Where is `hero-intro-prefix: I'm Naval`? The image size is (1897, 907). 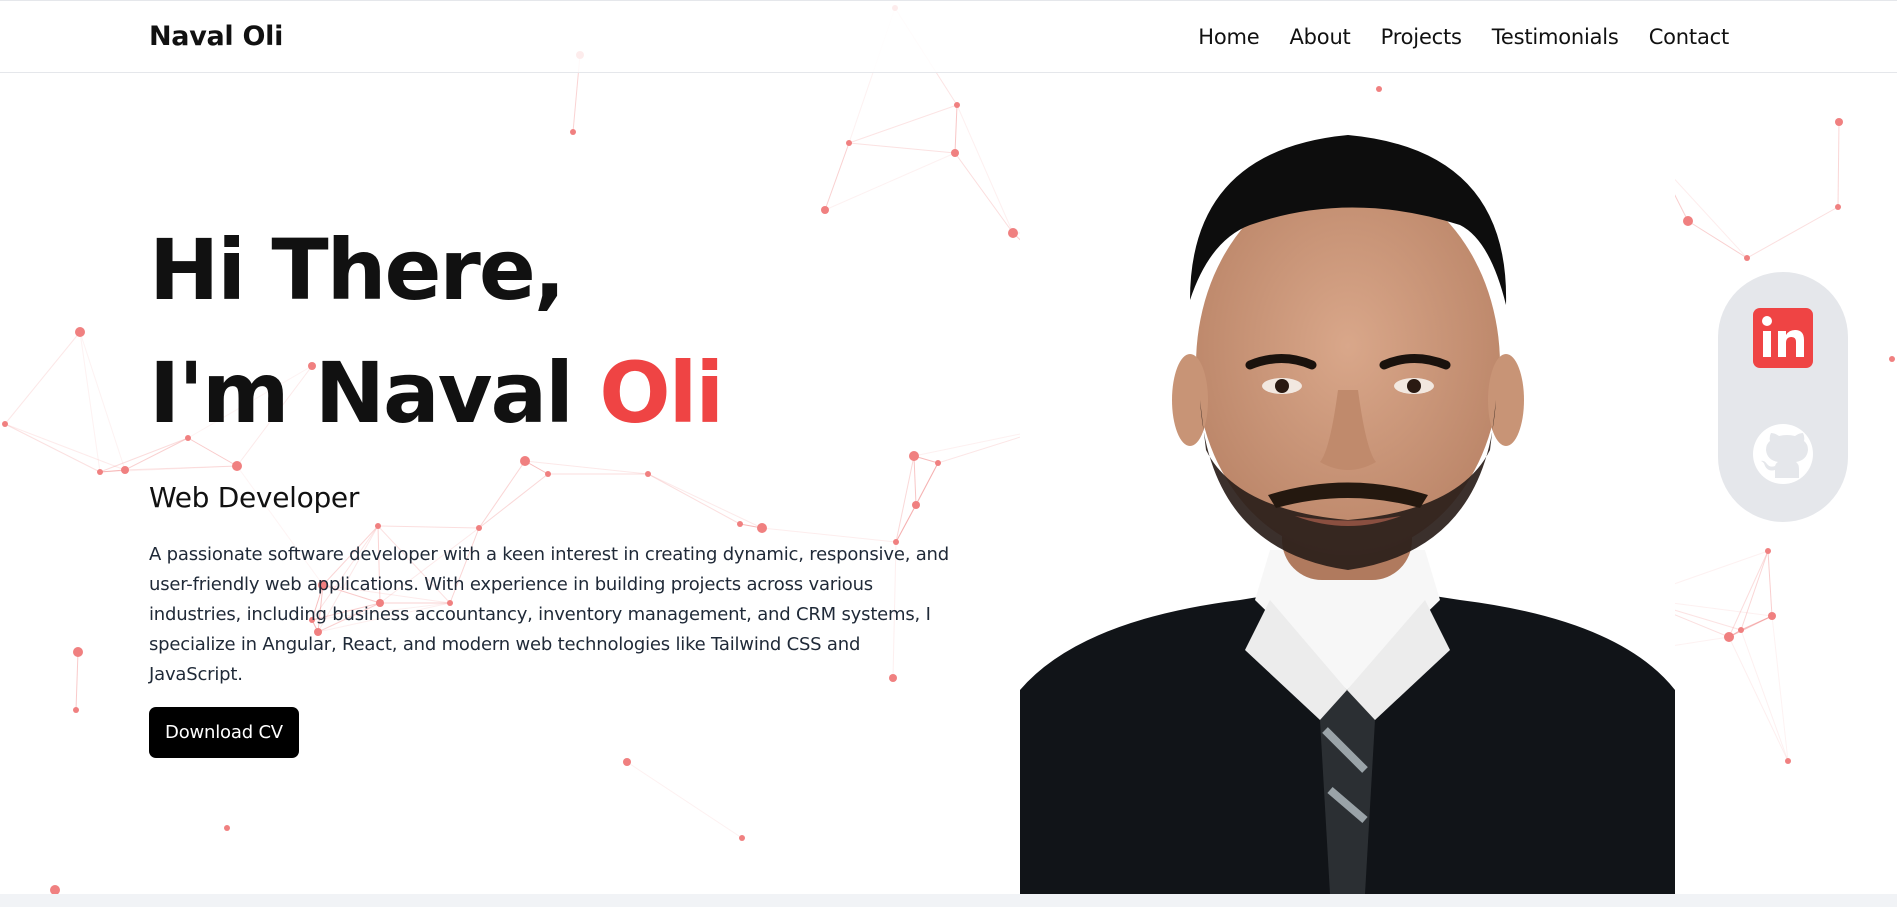
hero-intro-prefix: I'm Naval is located at coordinates (374, 393).